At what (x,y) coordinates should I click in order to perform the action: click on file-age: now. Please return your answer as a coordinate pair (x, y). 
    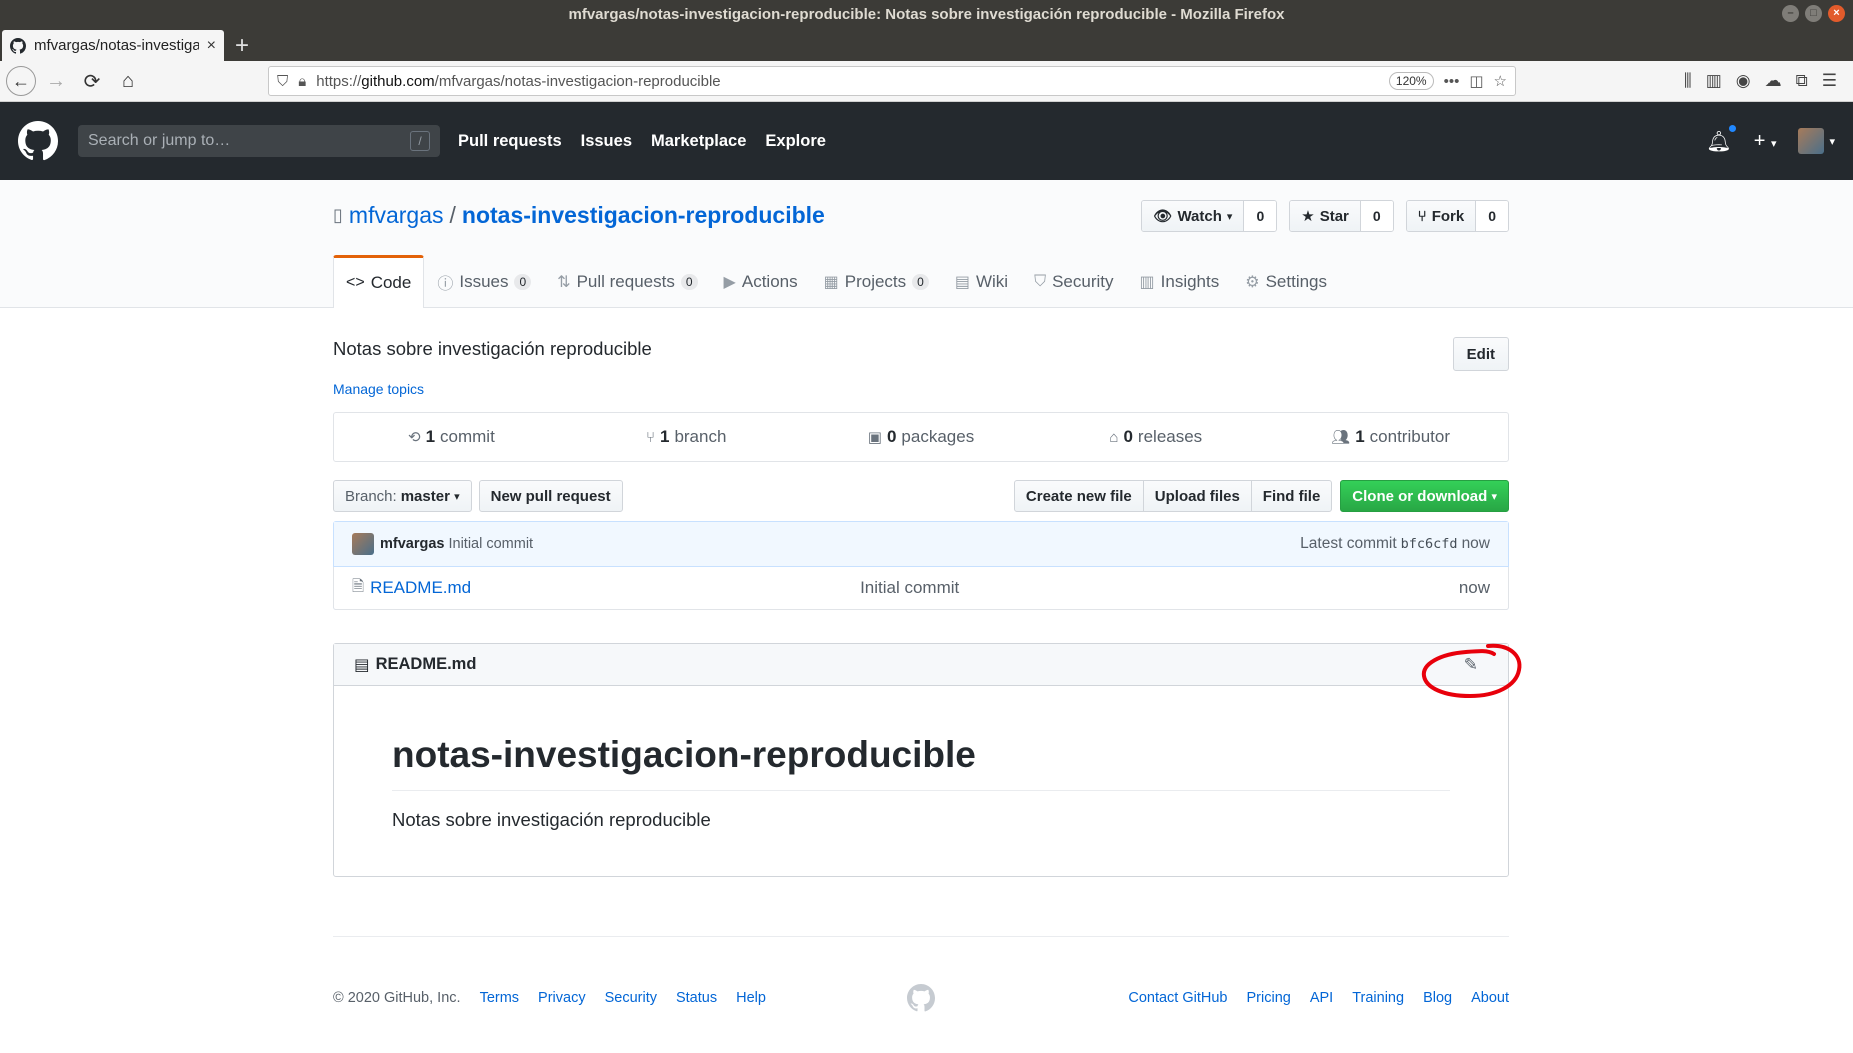
    Looking at the image, I should click on (1474, 587).